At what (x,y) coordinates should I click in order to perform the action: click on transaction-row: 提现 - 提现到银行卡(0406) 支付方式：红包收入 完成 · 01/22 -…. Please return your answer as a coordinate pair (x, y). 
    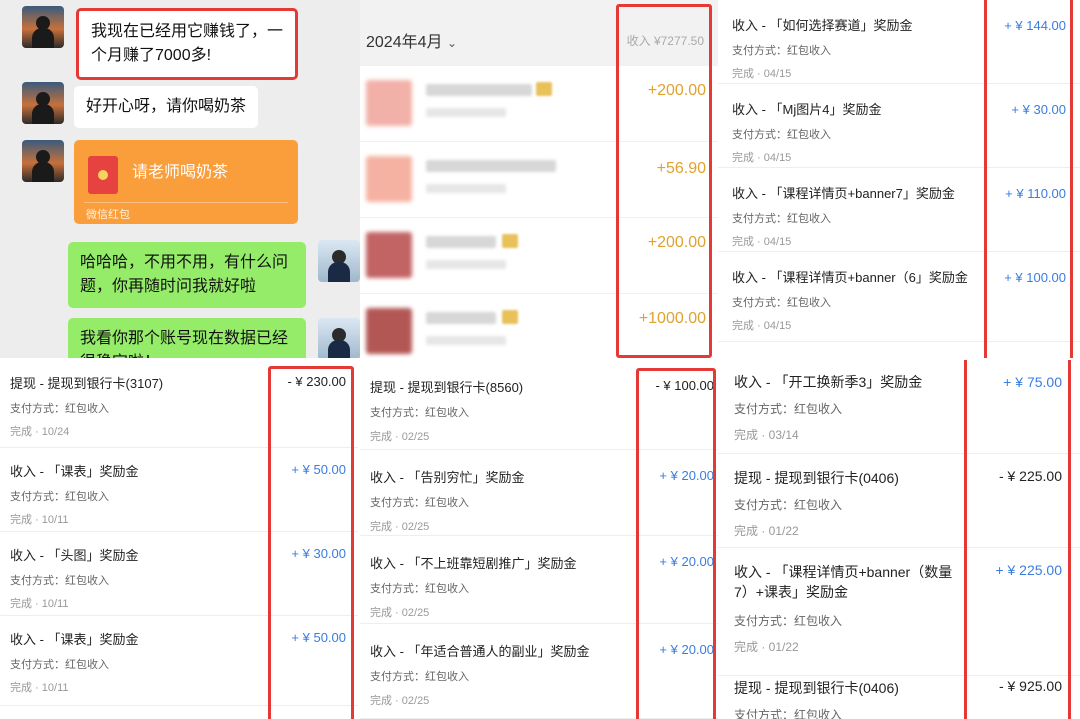
    Looking at the image, I should click on (899, 501).